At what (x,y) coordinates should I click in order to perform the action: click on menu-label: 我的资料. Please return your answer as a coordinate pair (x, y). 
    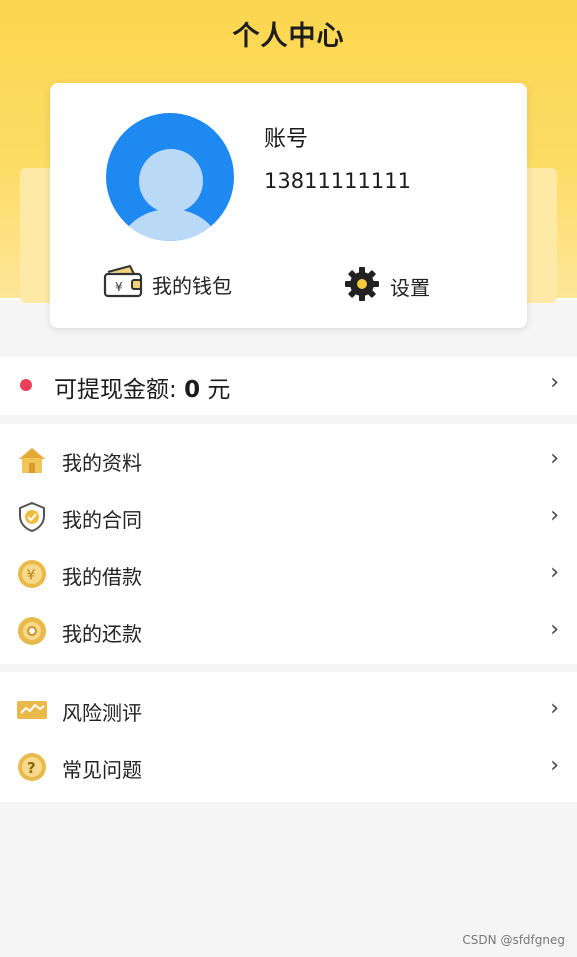
    Looking at the image, I should click on (102, 463).